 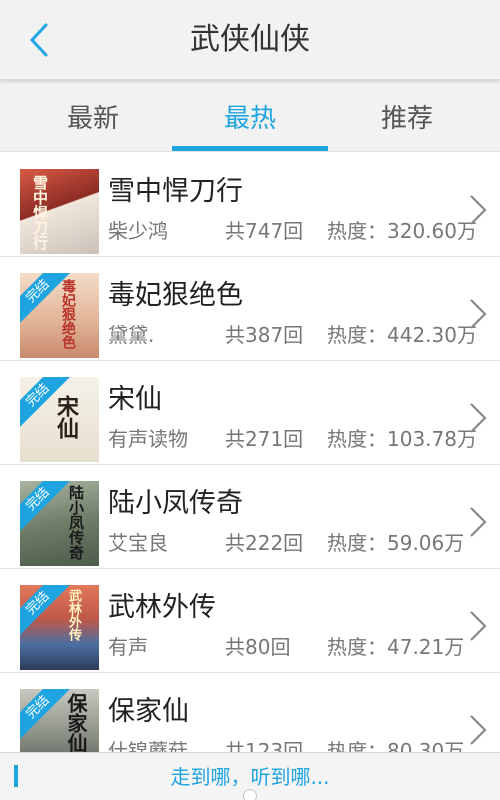 What do you see at coordinates (264, 439) in the screenshot?
I see `episode-count: 共271回` at bounding box center [264, 439].